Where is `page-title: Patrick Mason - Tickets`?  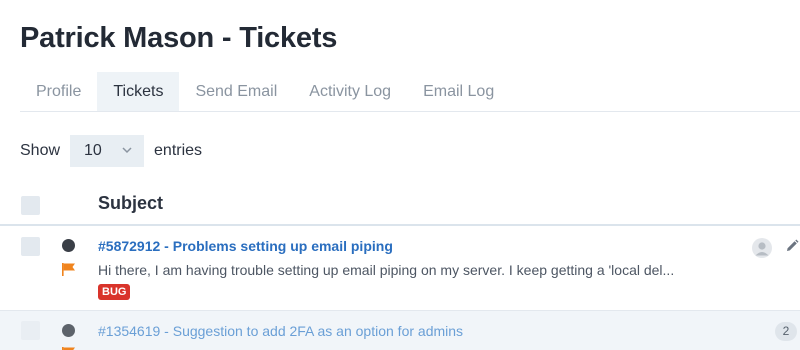
page-title: Patrick Mason - Tickets is located at coordinates (179, 38).